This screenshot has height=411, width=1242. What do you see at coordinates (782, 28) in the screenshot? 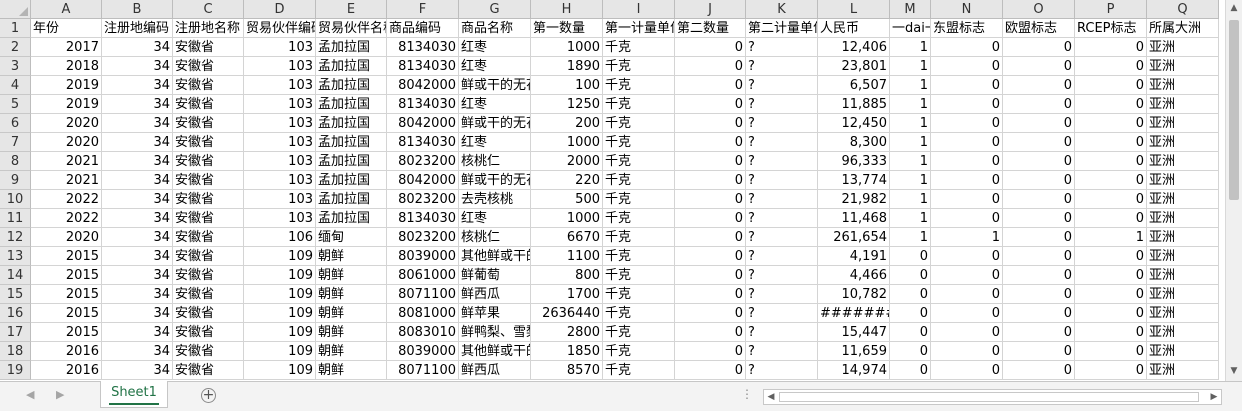
I see `column-title-cell: 第二计量单位` at bounding box center [782, 28].